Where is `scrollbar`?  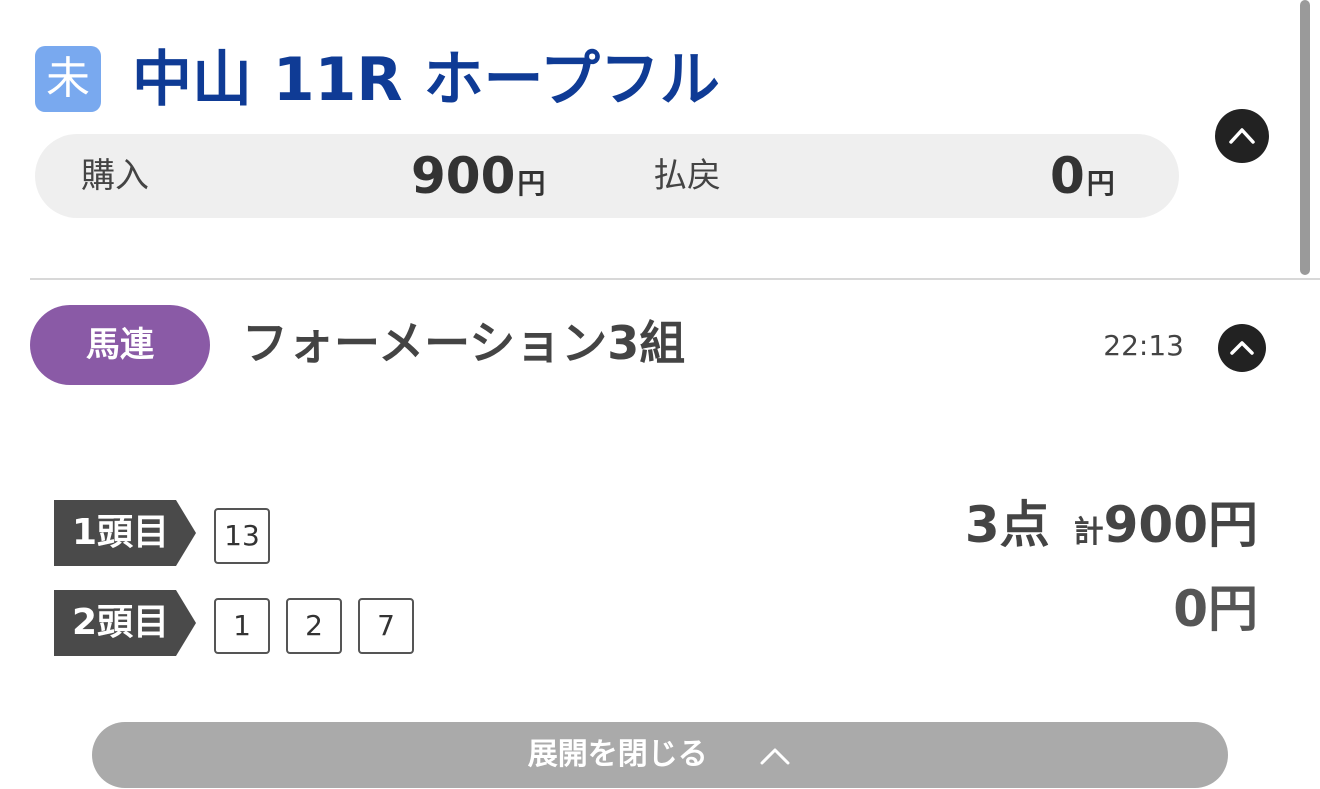
scrollbar is located at coordinates (1305, 137).